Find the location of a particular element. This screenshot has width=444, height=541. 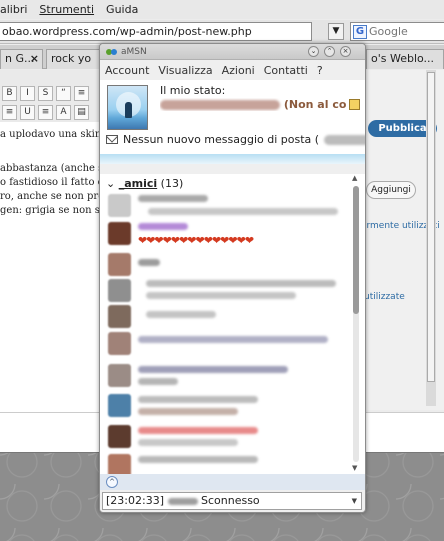

collapse-icon: ^ is located at coordinates (112, 482).